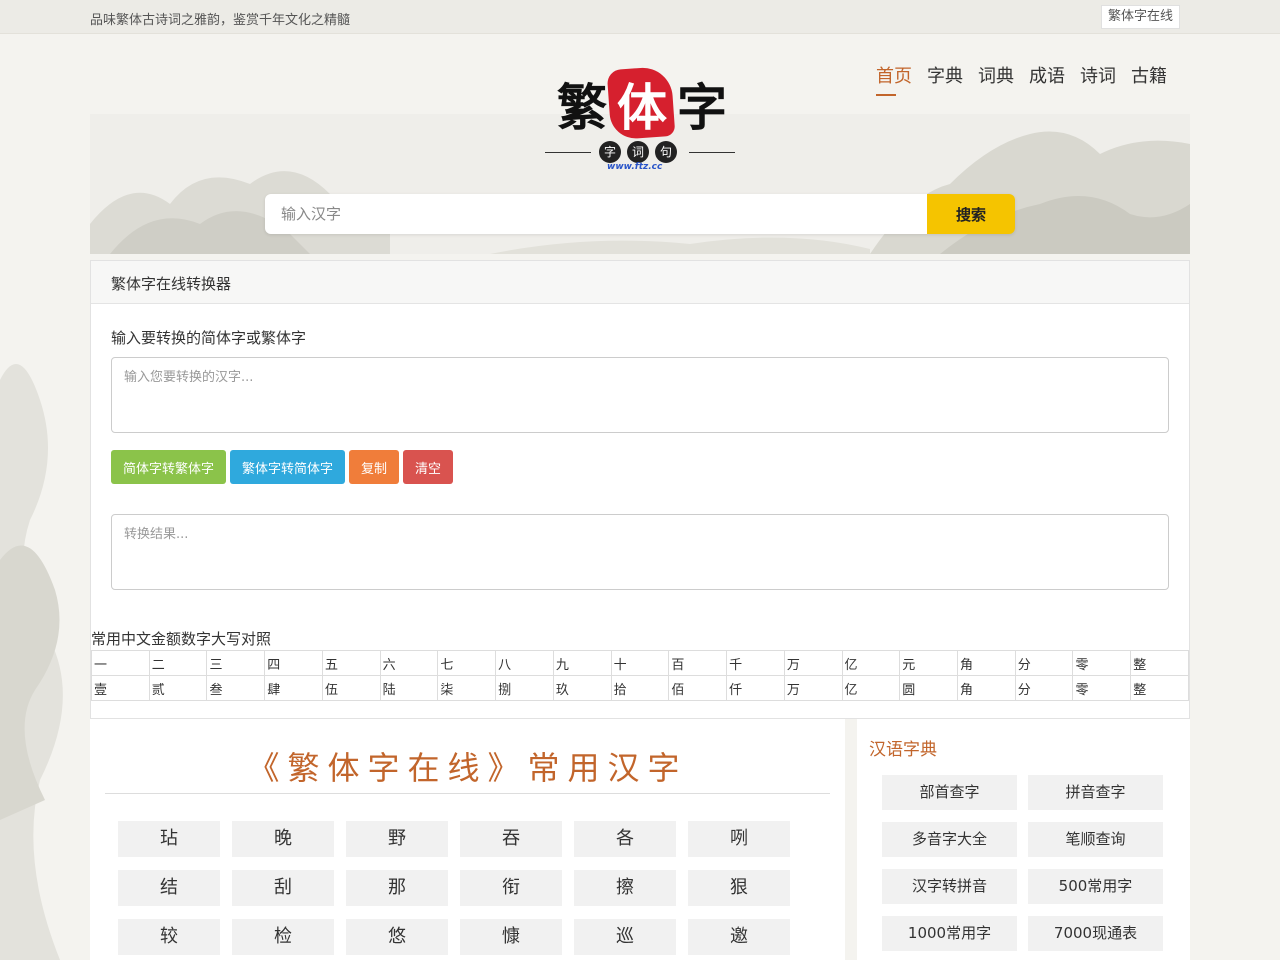  Describe the element at coordinates (1149, 79) in the screenshot. I see `nav-guji: 古籍` at that location.